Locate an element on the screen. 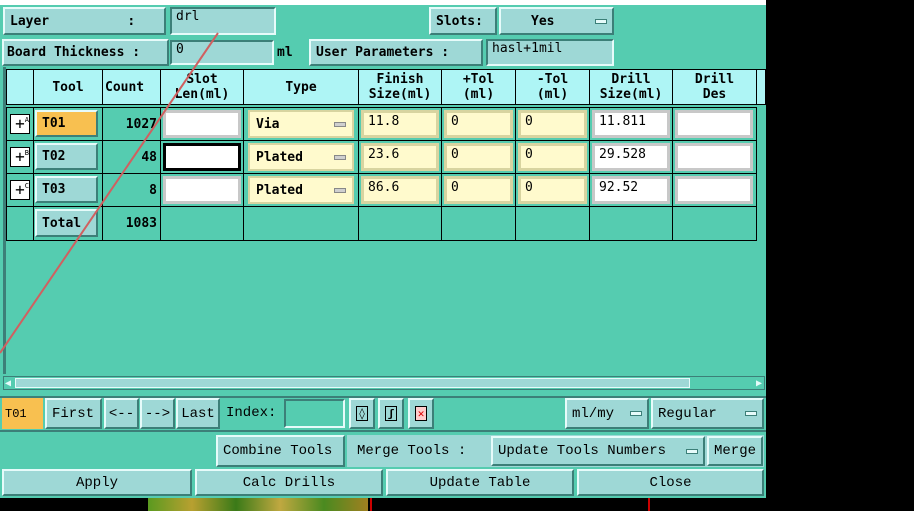 This screenshot has height=511, width=914. chart-icon: ʃ is located at coordinates (391, 413).